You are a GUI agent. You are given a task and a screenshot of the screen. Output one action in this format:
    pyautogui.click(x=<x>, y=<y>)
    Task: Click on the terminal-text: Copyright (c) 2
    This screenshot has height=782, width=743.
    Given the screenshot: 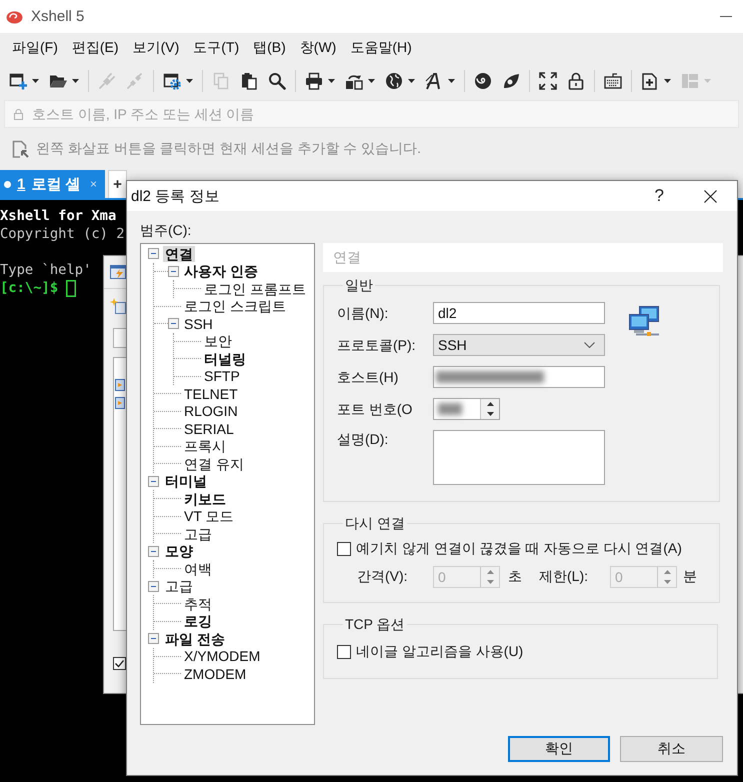 What is the action you would take?
    pyautogui.click(x=62, y=234)
    